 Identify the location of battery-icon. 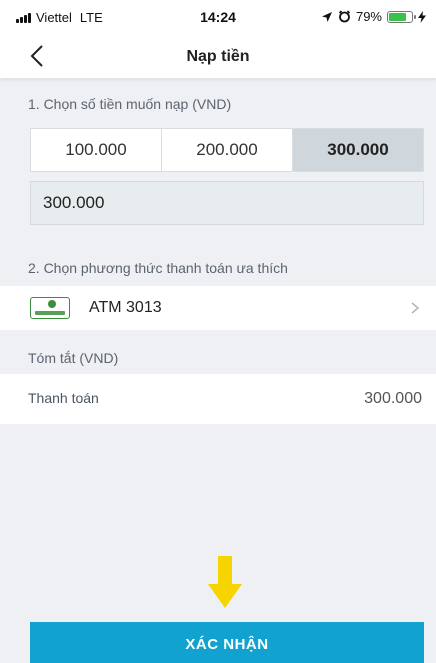
(401, 16).